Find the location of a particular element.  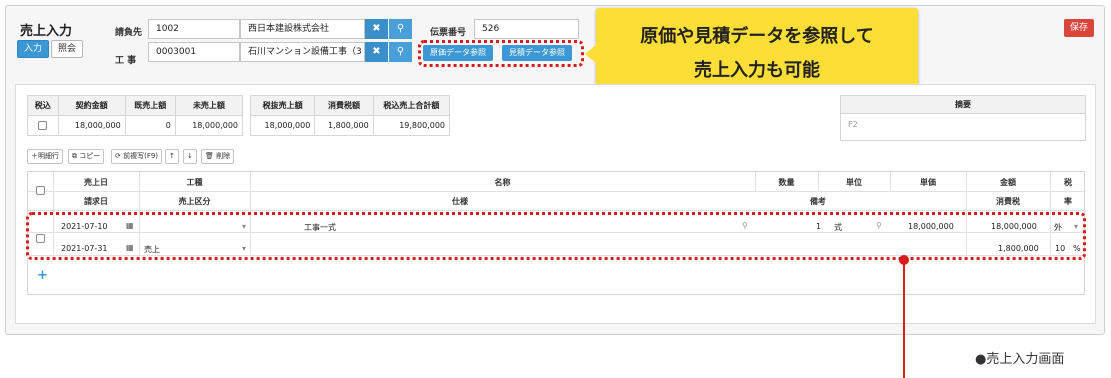

select-all-checkbox is located at coordinates (40, 190).